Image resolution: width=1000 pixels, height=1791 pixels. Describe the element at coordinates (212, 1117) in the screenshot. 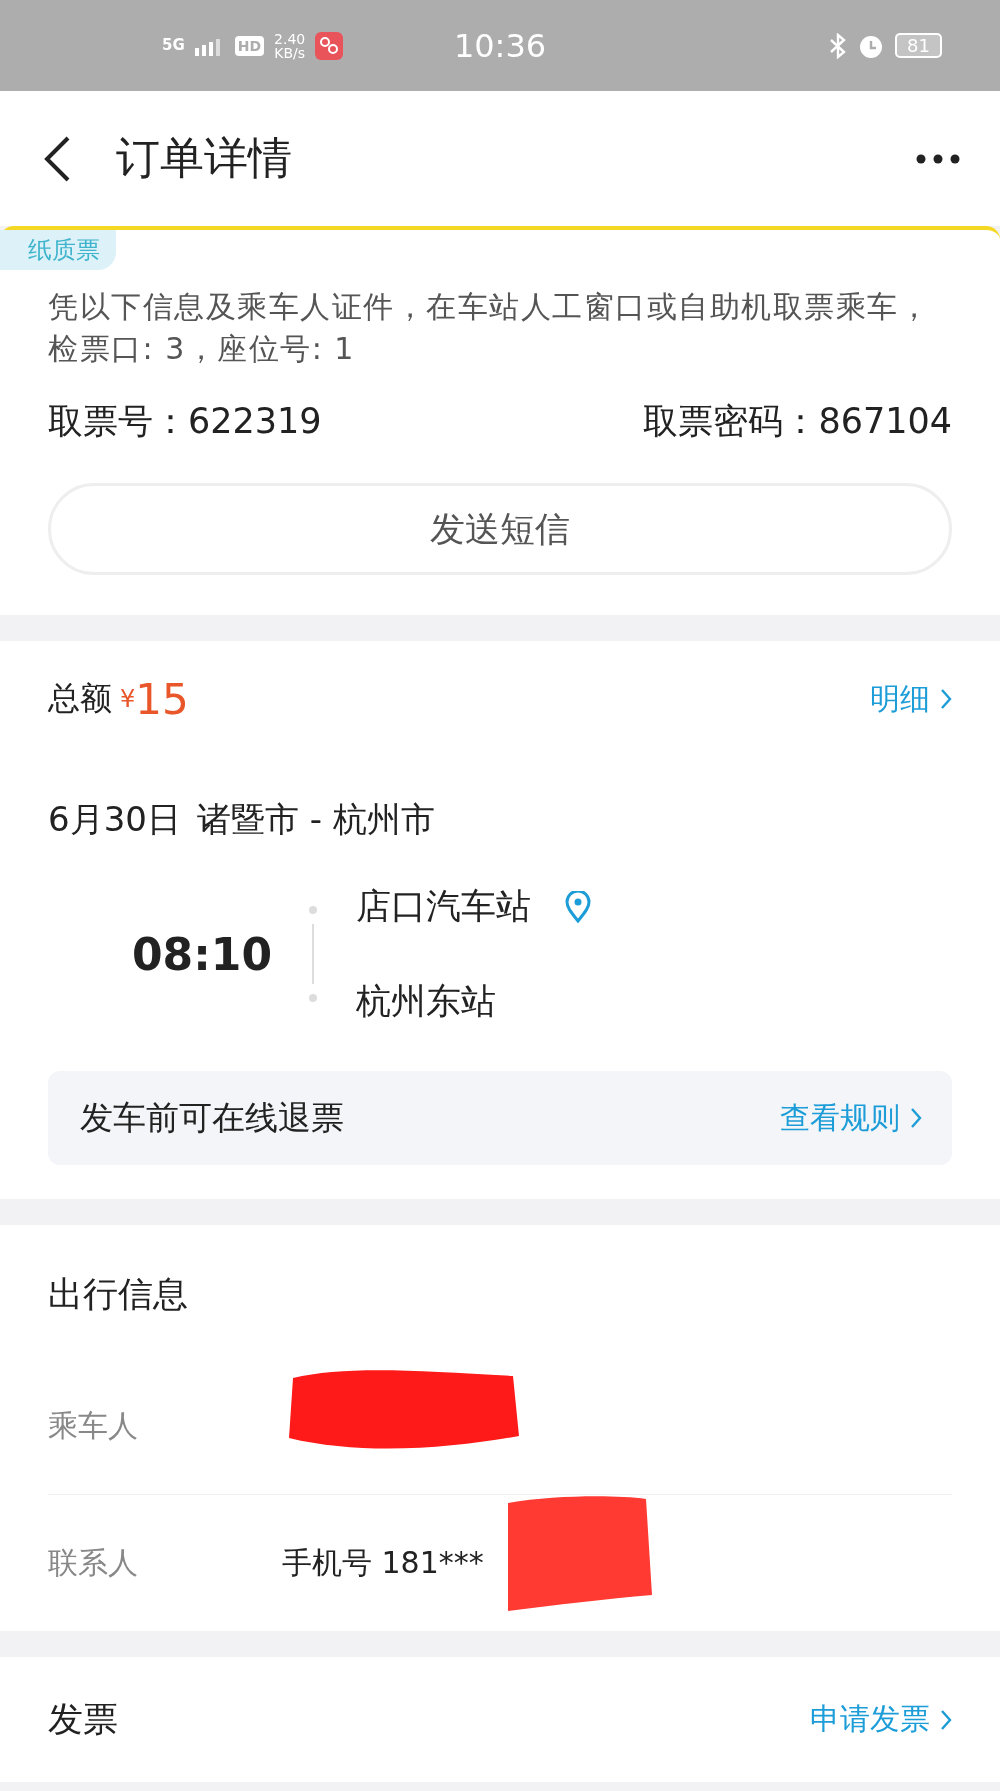

I see `refund-note: 发车前可在线退票` at that location.